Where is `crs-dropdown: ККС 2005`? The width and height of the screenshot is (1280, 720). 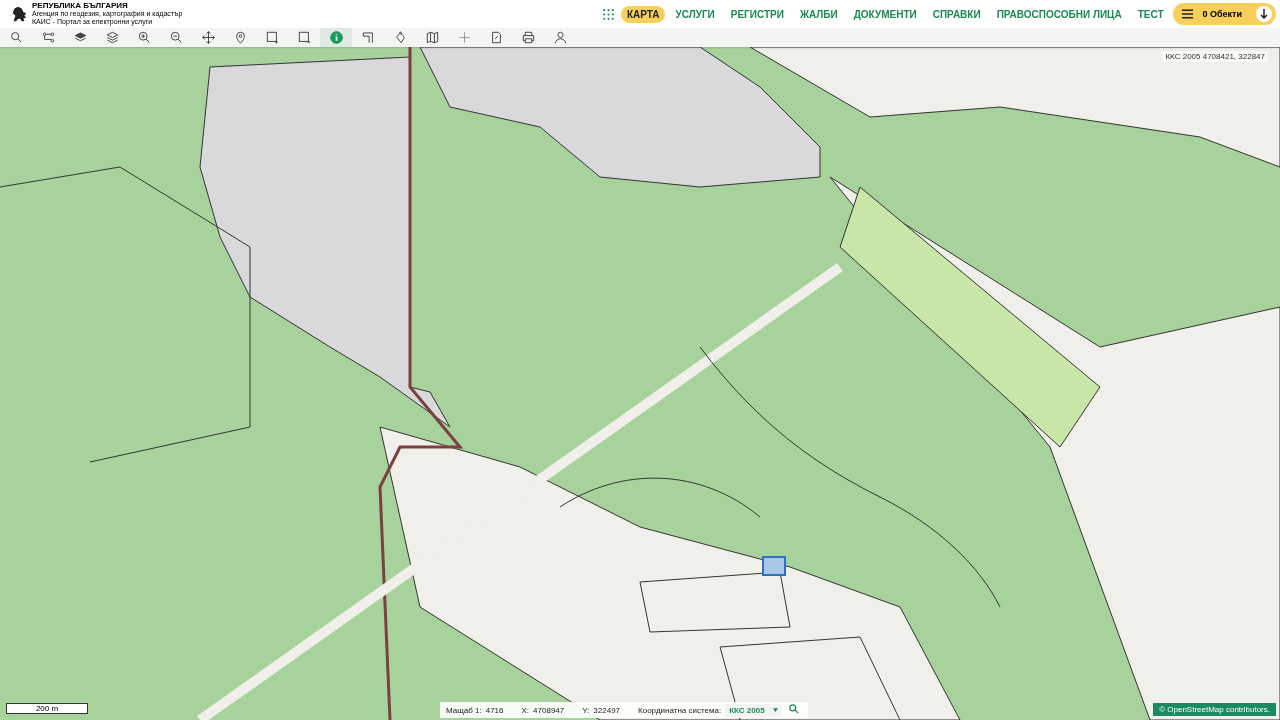
crs-dropdown: ККС 2005 is located at coordinates (753, 710).